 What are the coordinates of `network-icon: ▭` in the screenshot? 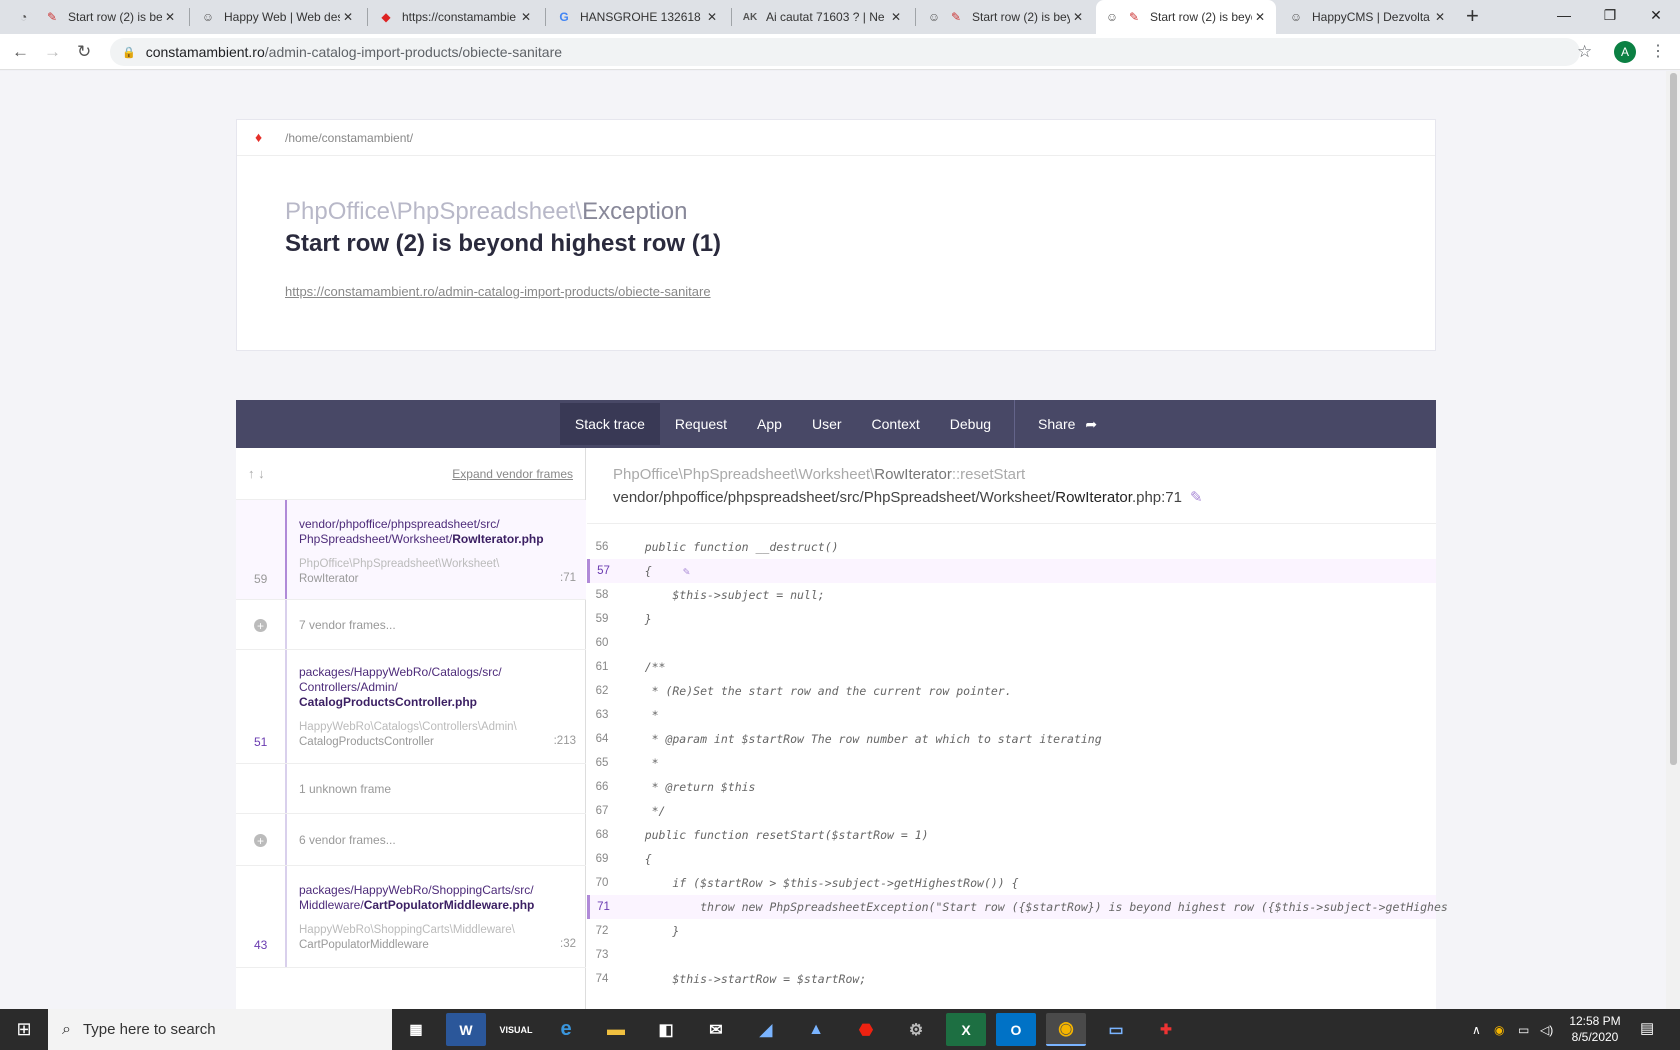 It's located at (1523, 1029).